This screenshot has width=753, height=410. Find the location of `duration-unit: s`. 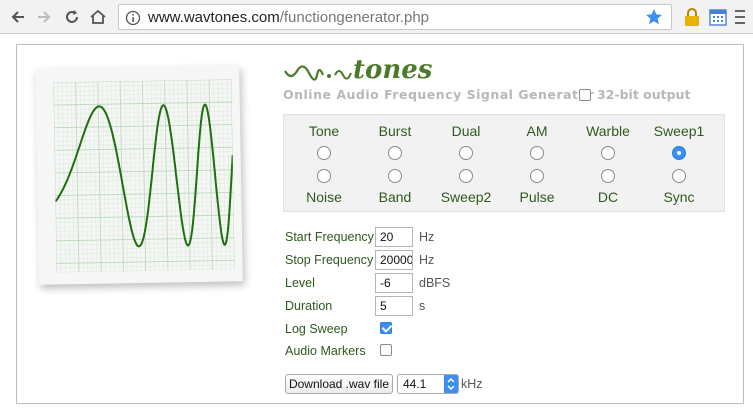

duration-unit: s is located at coordinates (422, 306).